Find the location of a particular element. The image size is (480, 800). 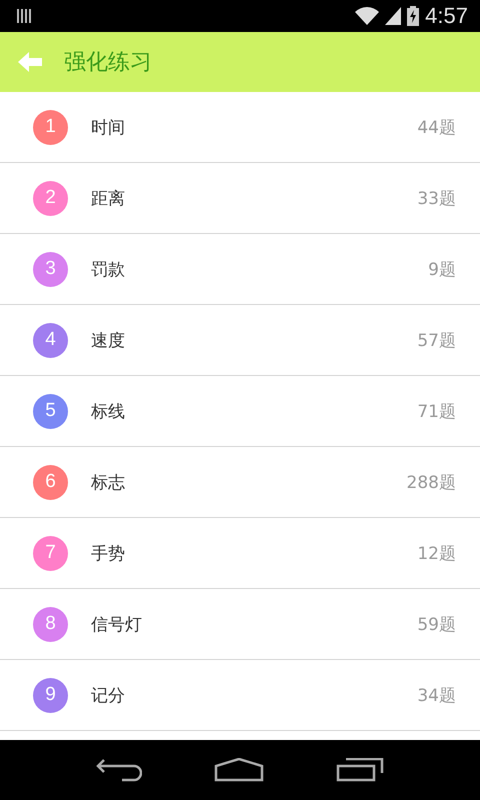

question-count: 288题 is located at coordinates (431, 483).